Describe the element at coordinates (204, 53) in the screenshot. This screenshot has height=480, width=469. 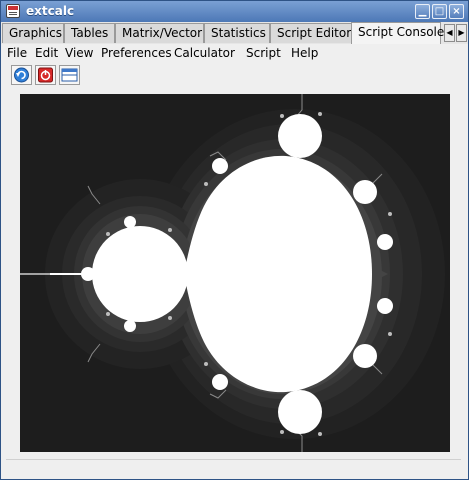
I see `menu-calculator: Calculator` at that location.